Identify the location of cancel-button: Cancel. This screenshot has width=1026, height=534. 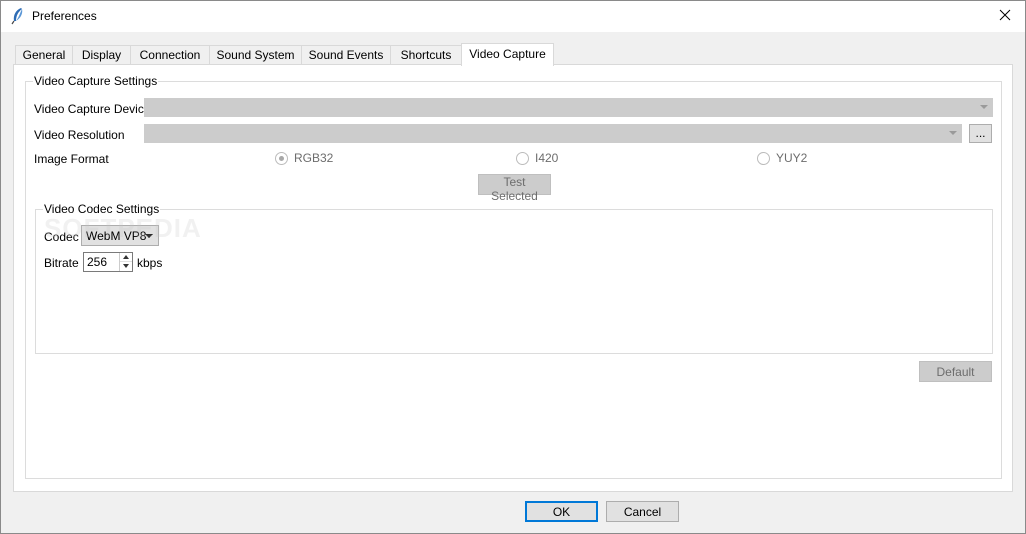
(642, 511).